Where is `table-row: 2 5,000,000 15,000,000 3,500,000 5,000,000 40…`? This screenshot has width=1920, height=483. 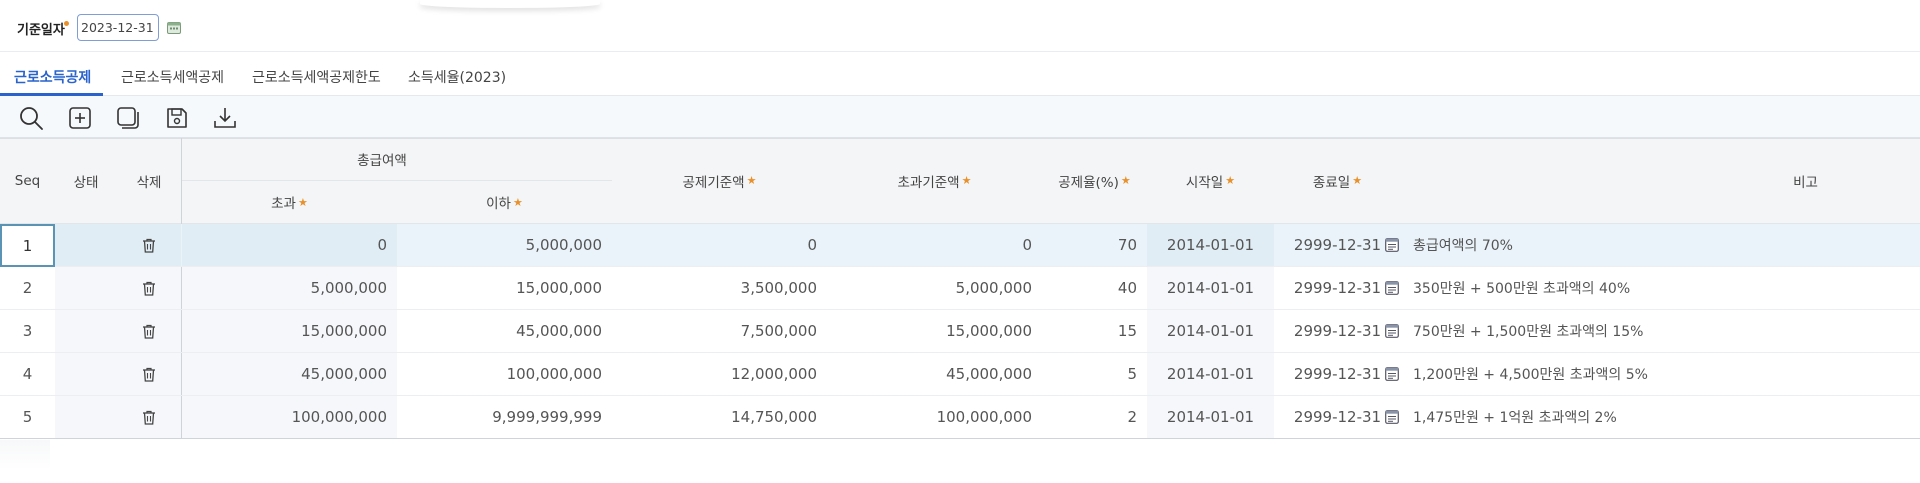 table-row: 2 5,000,000 15,000,000 3,500,000 5,000,000 40… is located at coordinates (960, 288).